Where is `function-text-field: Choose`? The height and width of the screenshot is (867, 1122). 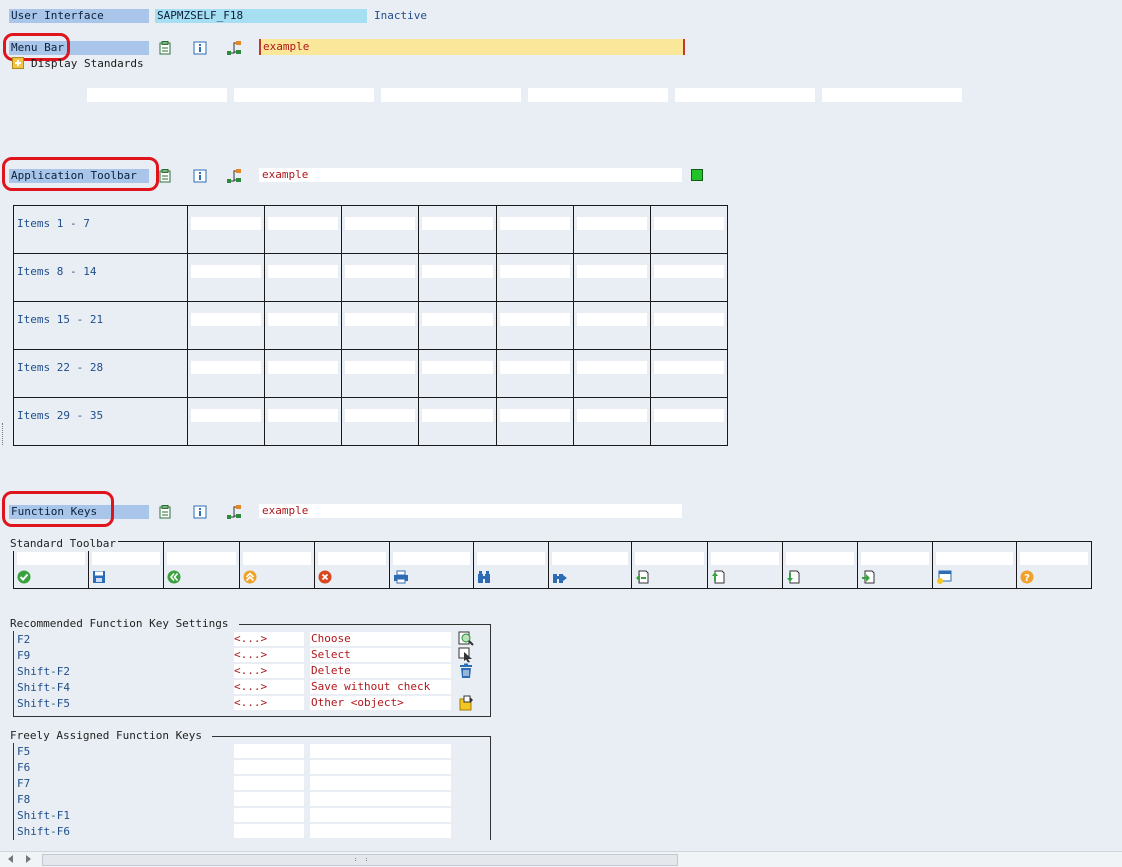
function-text-field: Choose is located at coordinates (380, 639).